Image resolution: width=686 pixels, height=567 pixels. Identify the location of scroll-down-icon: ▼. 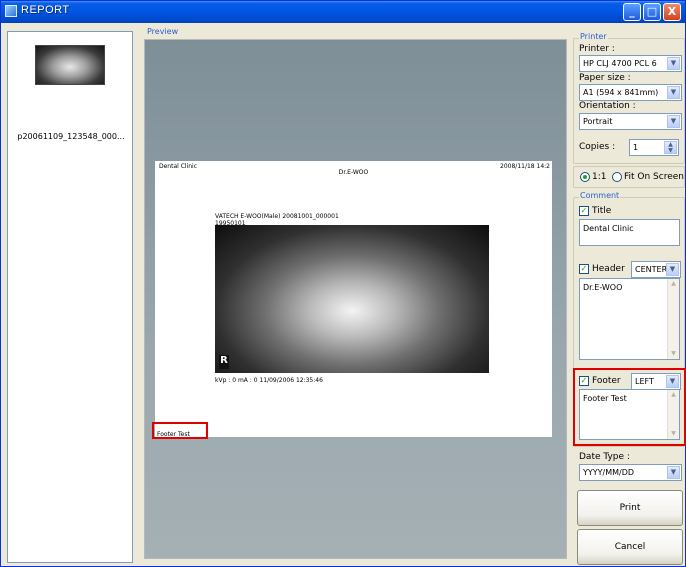
(673, 354).